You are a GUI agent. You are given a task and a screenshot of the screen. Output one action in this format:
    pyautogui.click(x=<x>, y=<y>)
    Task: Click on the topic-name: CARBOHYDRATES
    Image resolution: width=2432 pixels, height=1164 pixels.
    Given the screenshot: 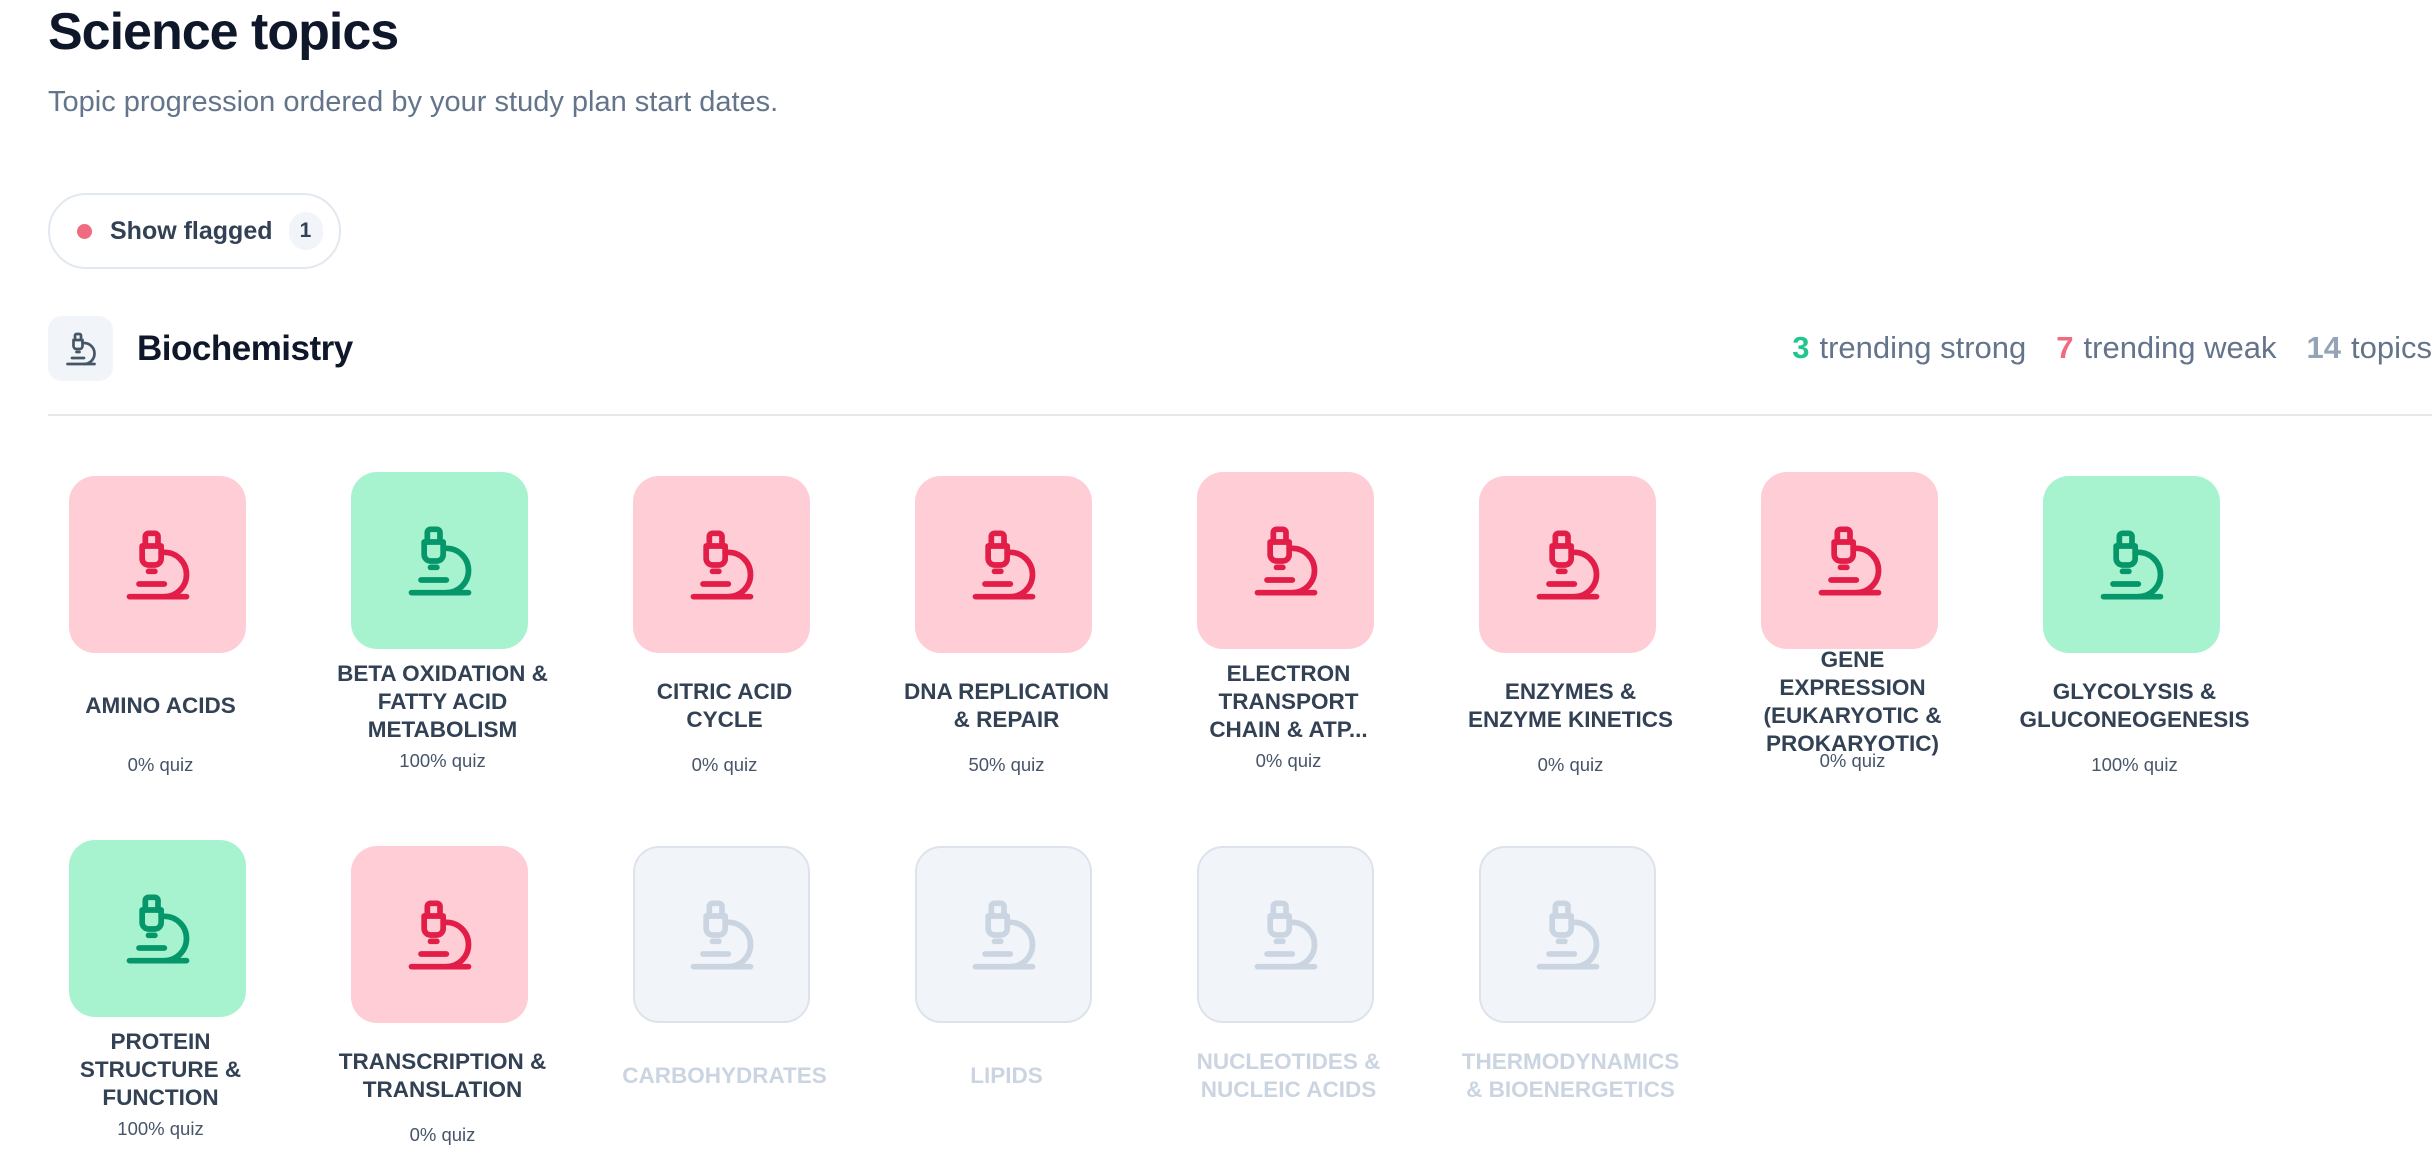 What is the action you would take?
    pyautogui.click(x=724, y=1075)
    